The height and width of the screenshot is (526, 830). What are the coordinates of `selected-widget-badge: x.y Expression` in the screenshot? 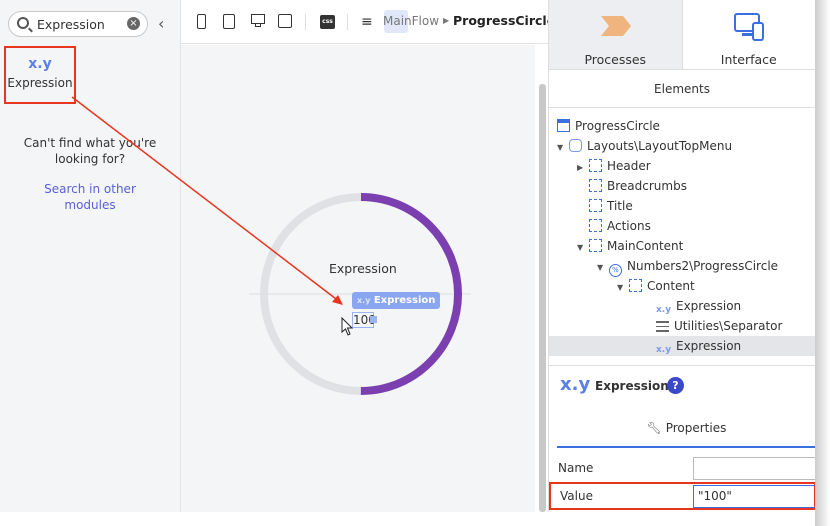 It's located at (396, 300).